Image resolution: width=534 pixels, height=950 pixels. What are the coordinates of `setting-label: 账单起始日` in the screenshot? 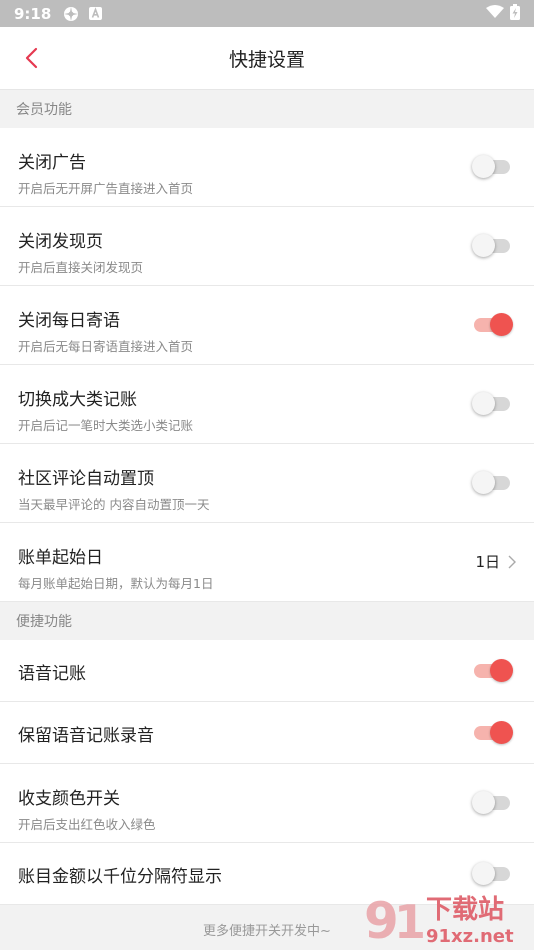 It's located at (60, 558).